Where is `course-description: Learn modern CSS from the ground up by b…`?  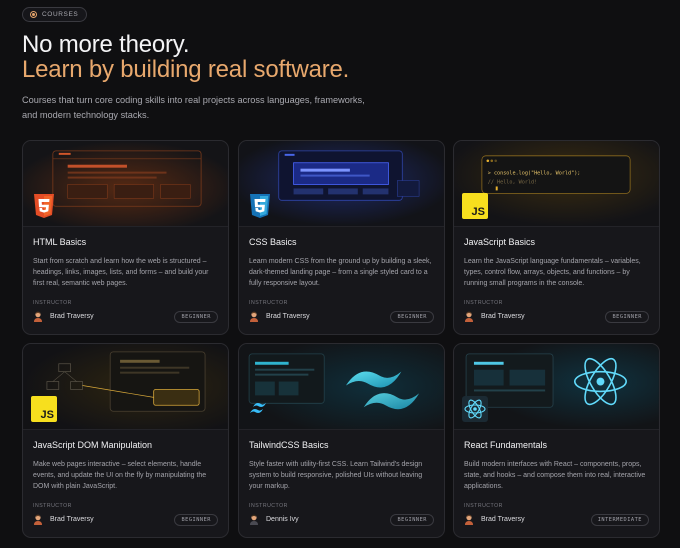
course-description: Learn modern CSS from the ground up by b… is located at coordinates (340, 273).